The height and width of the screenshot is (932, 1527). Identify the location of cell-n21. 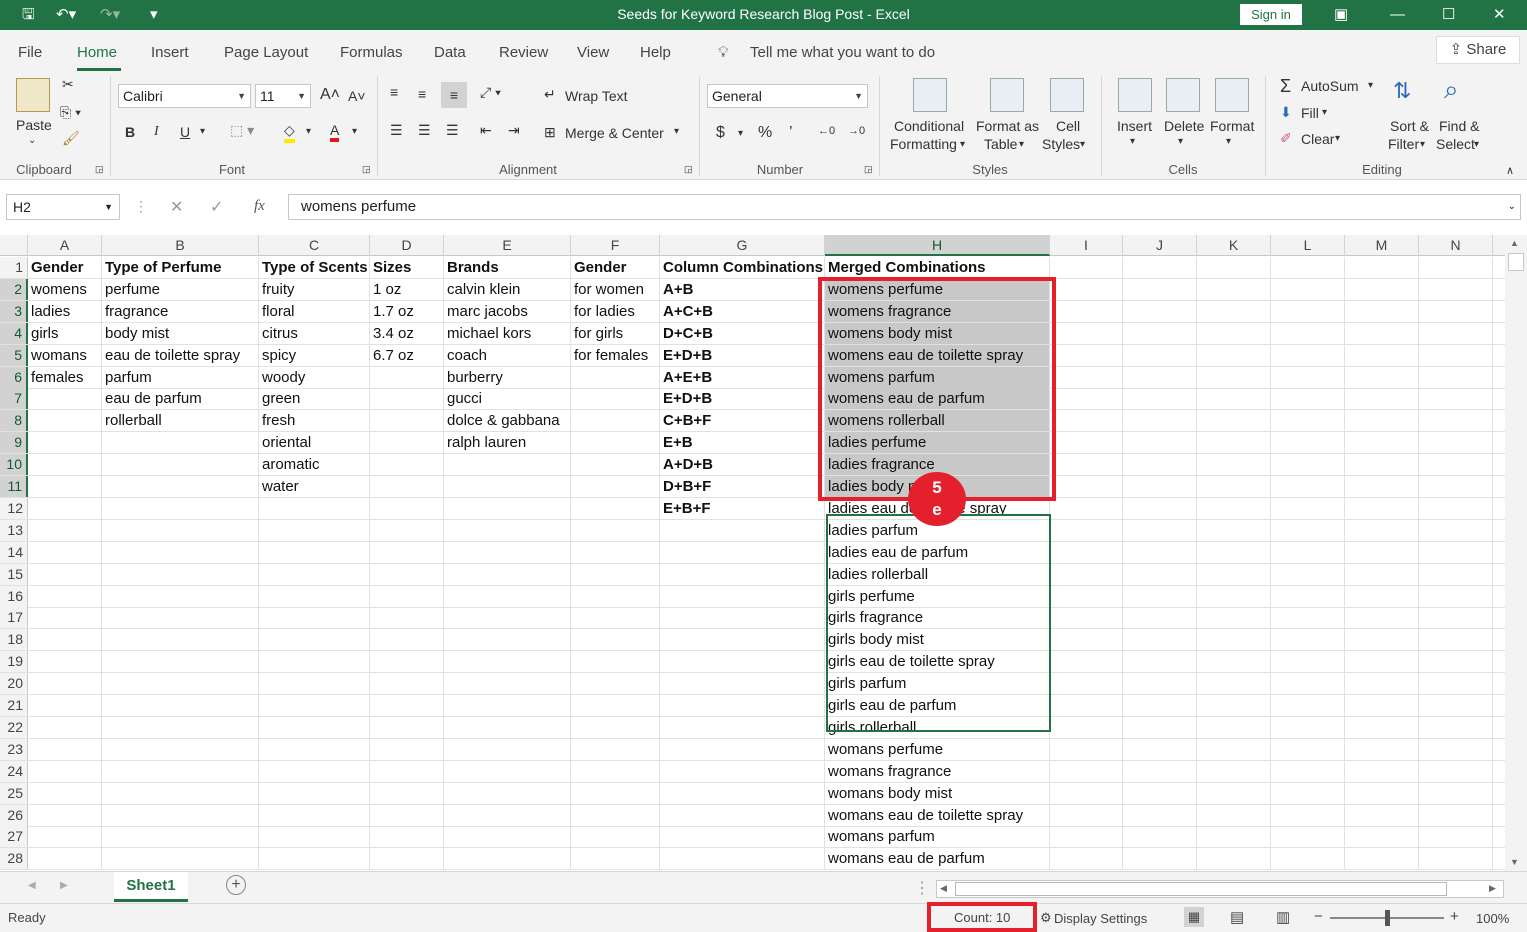
(1456, 705).